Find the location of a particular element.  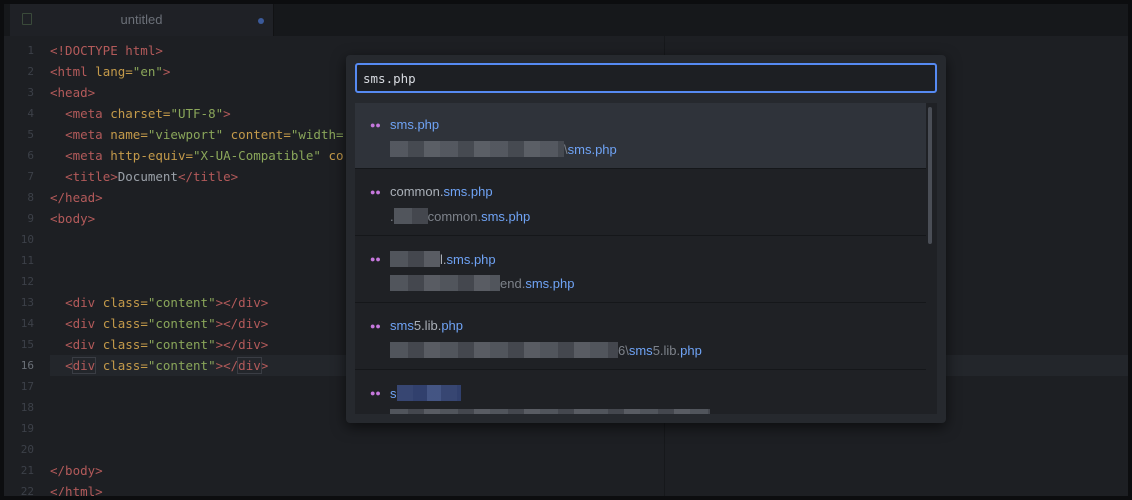

path-text: 5.lib. is located at coordinates (666, 350).